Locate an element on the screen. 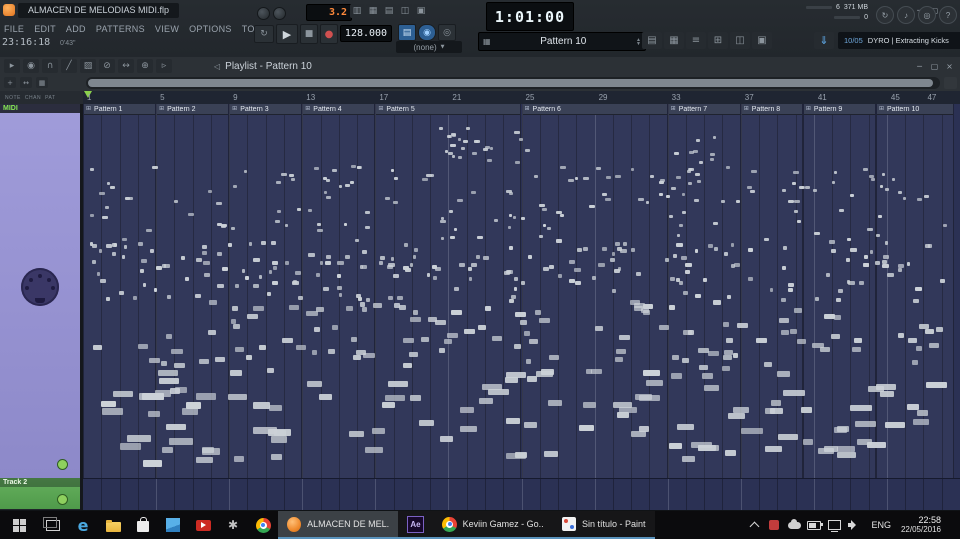 This screenshot has height=539, width=960. link-icon: ◉ is located at coordinates (427, 32).